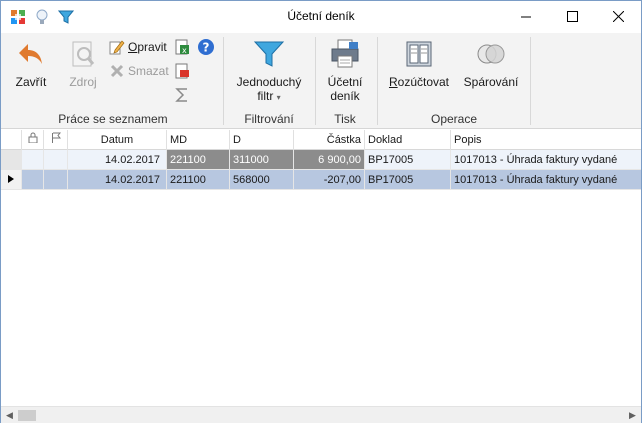  I want to click on cell-d: 311000, so click(262, 160).